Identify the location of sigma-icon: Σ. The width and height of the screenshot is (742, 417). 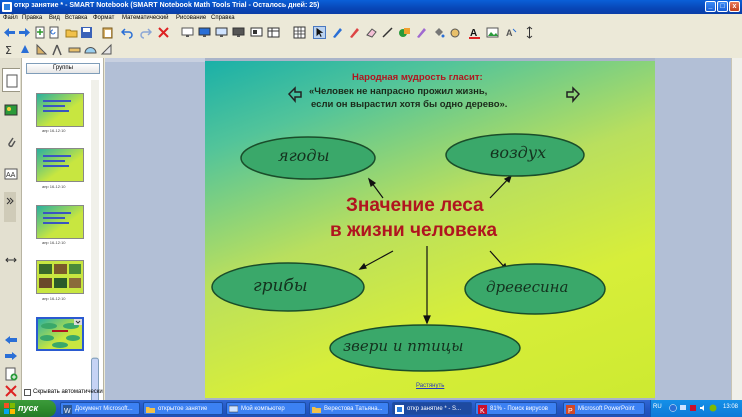
(9, 49).